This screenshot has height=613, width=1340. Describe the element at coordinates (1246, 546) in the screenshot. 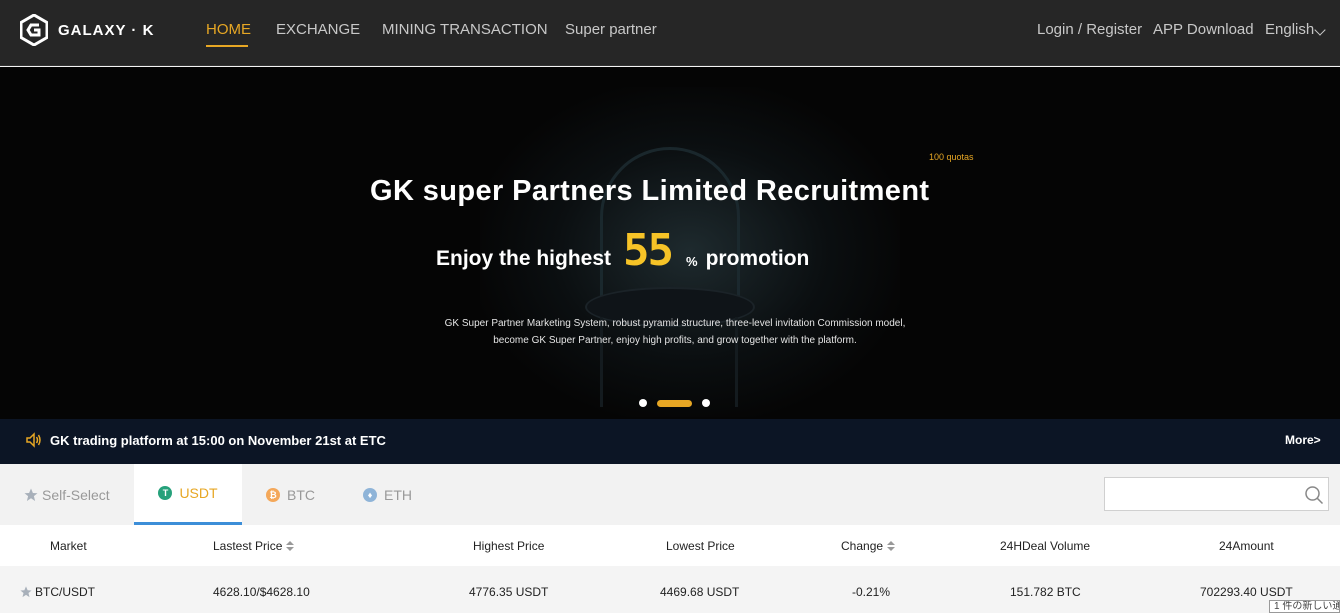

I see `col-24h-amount: 24Amount` at that location.